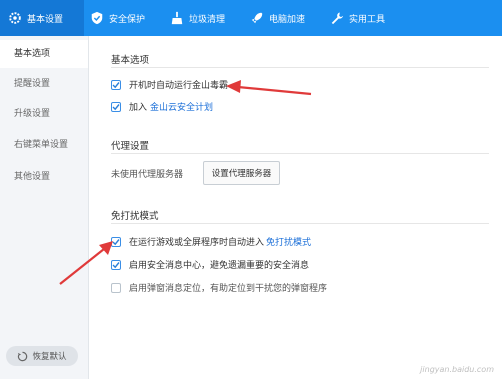 The image size is (502, 379). I want to click on tab-security: 安全保护, so click(117, 18).